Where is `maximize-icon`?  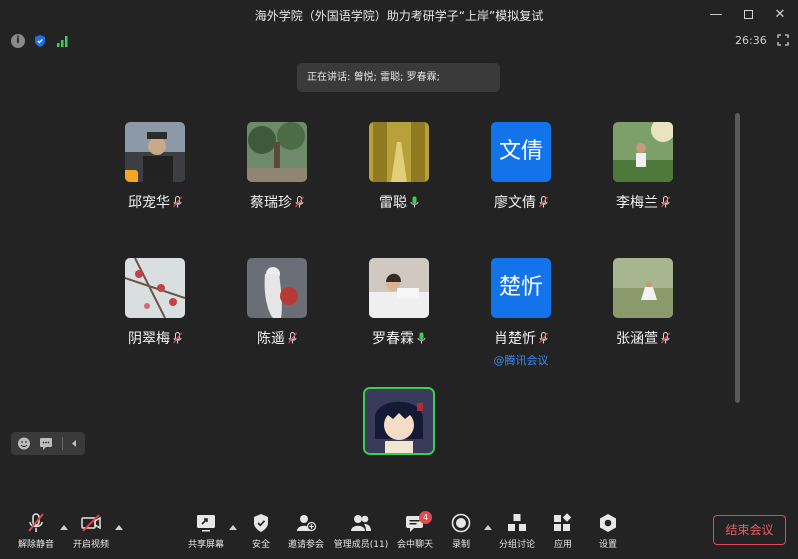
maximize-icon is located at coordinates (748, 14).